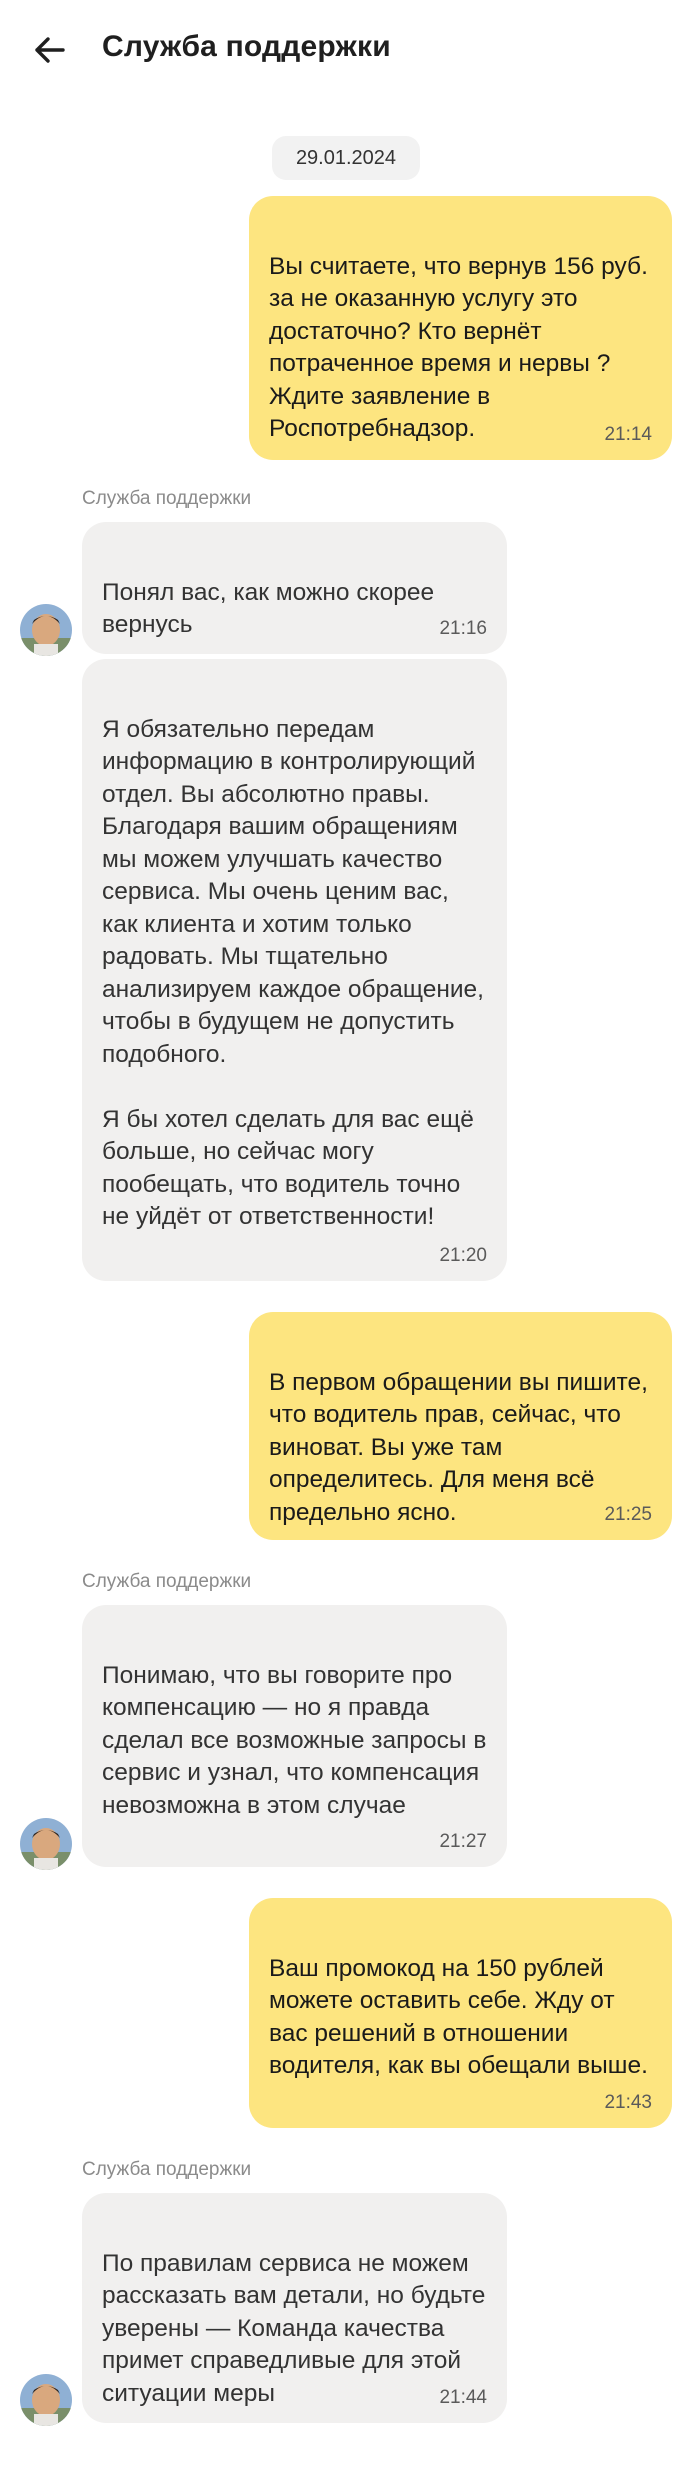  I want to click on message-time: 21:14, so click(628, 434).